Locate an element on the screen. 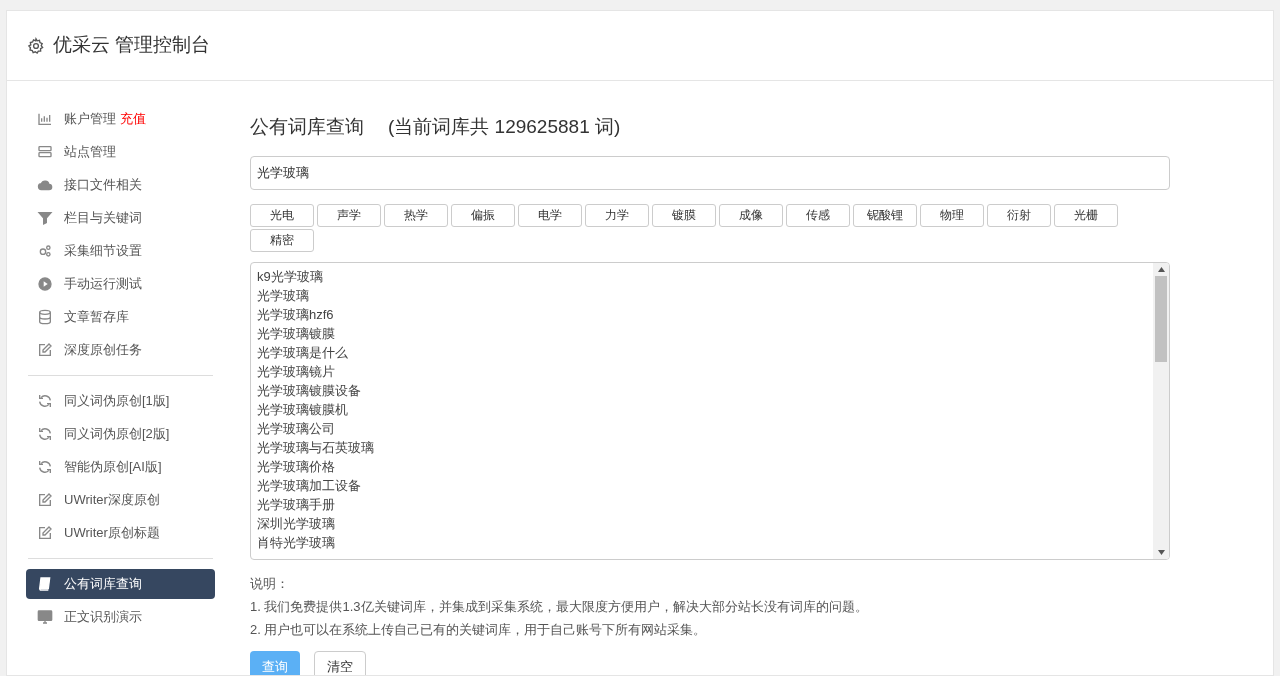 The height and width of the screenshot is (676, 1280). settings-icon is located at coordinates (36, 45).